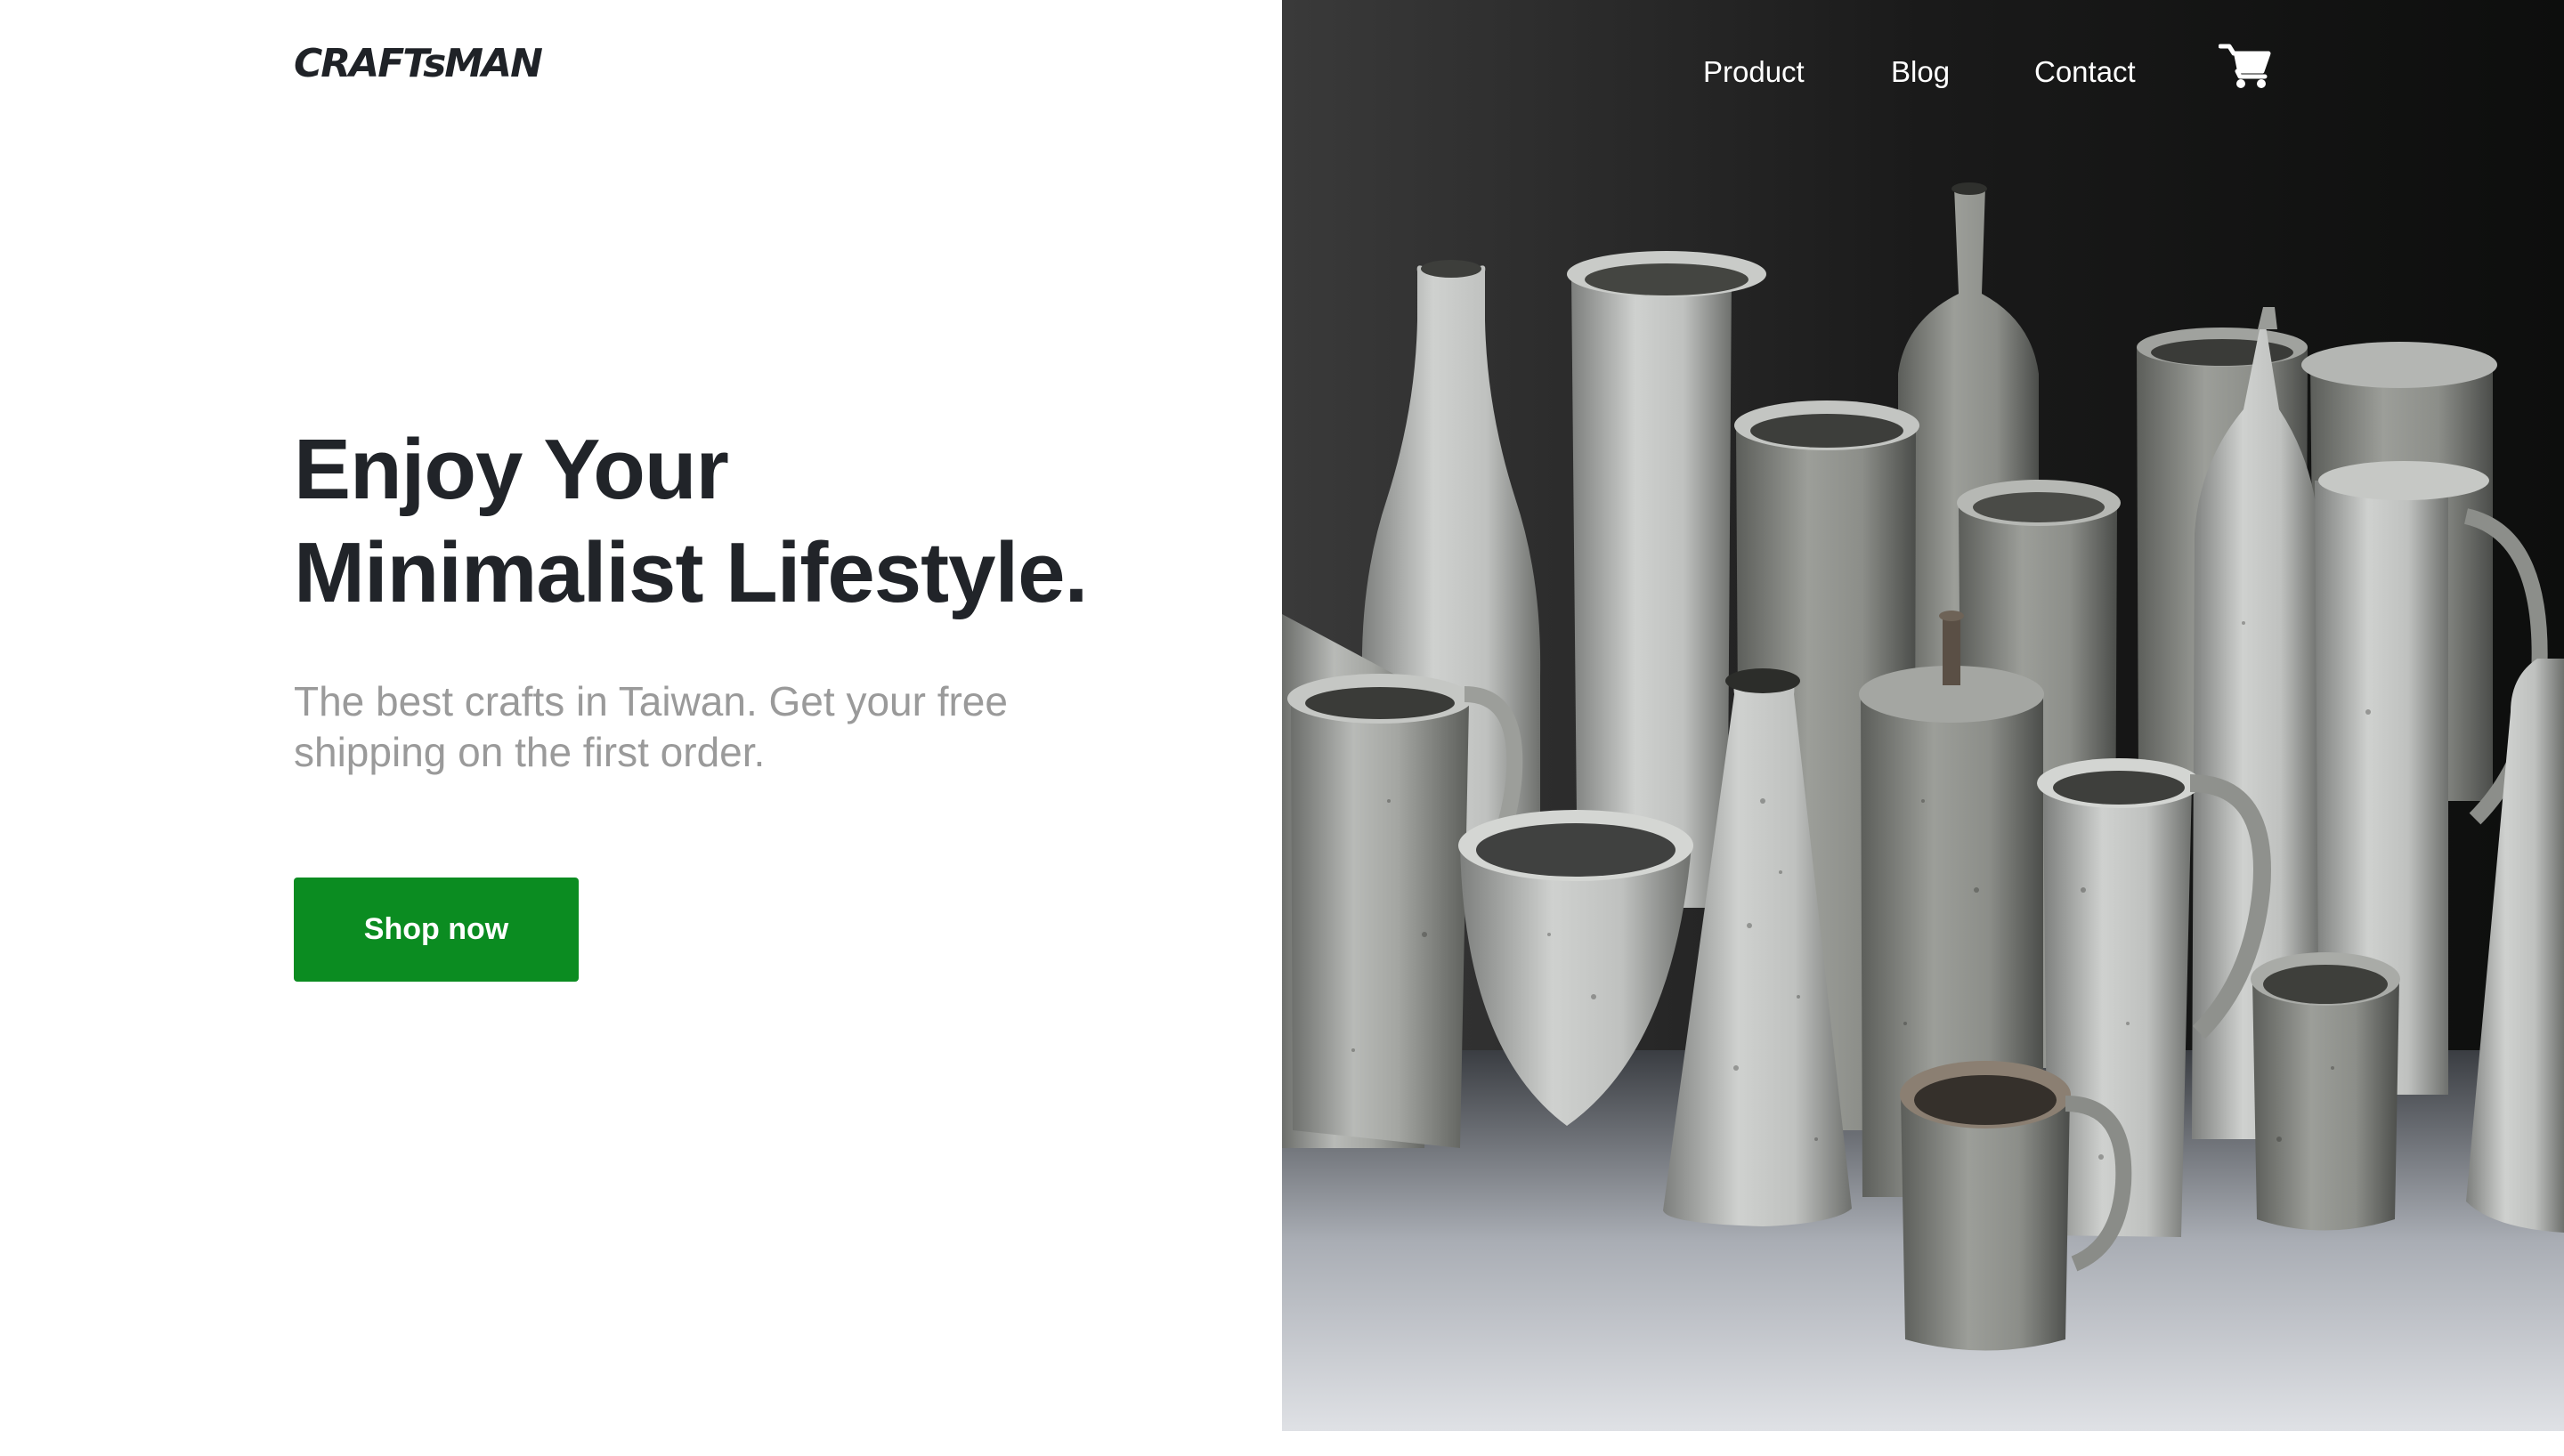  I want to click on headline-line-1: Enjoy Your, so click(511, 469).